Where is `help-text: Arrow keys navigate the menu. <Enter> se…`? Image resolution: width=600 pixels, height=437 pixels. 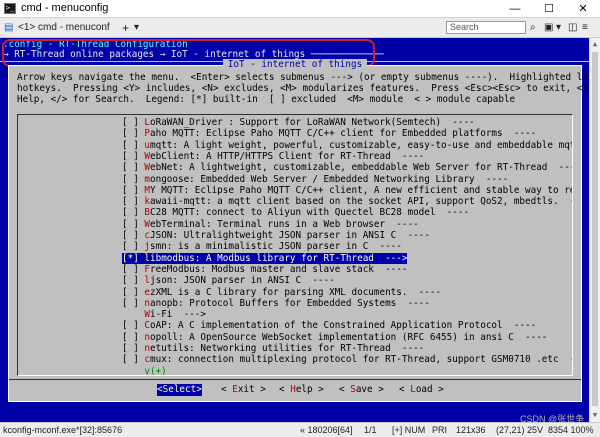
help-text: Arrow keys navigate the menu. <Enter> se… is located at coordinates (303, 89).